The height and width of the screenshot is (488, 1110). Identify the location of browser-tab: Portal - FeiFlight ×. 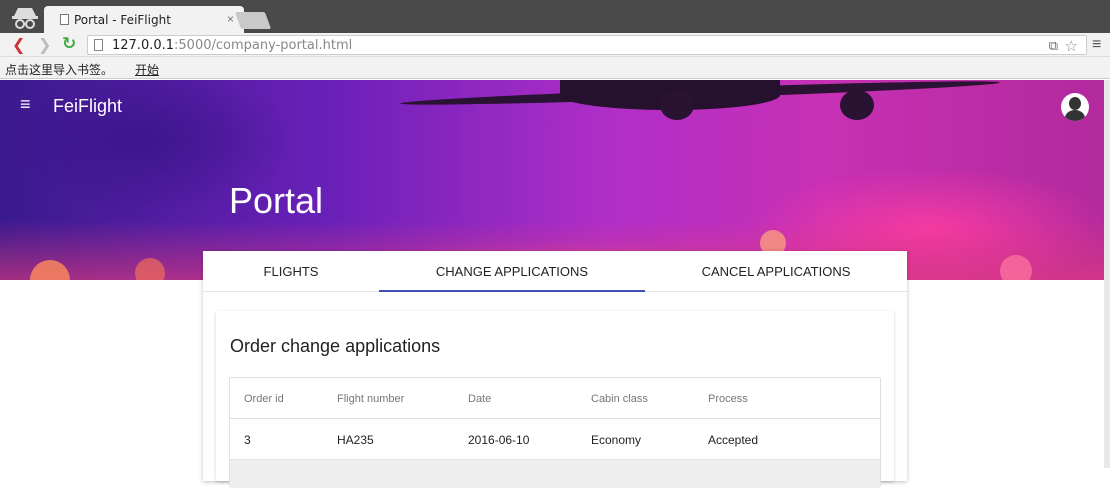
(144, 19).